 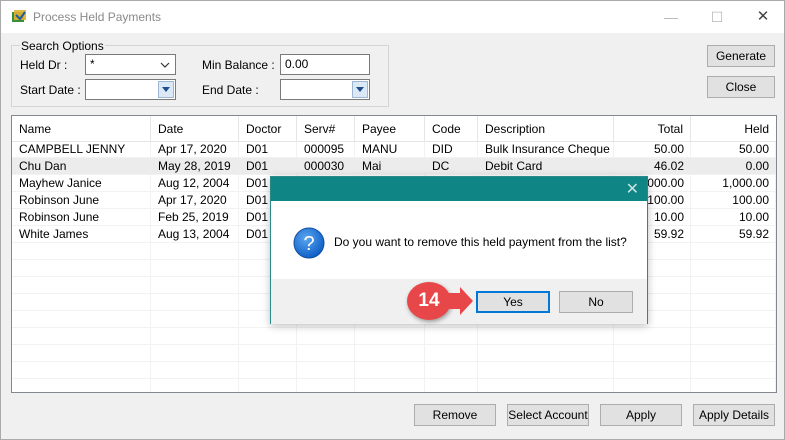 I want to click on apply-button: Apply, so click(x=641, y=415).